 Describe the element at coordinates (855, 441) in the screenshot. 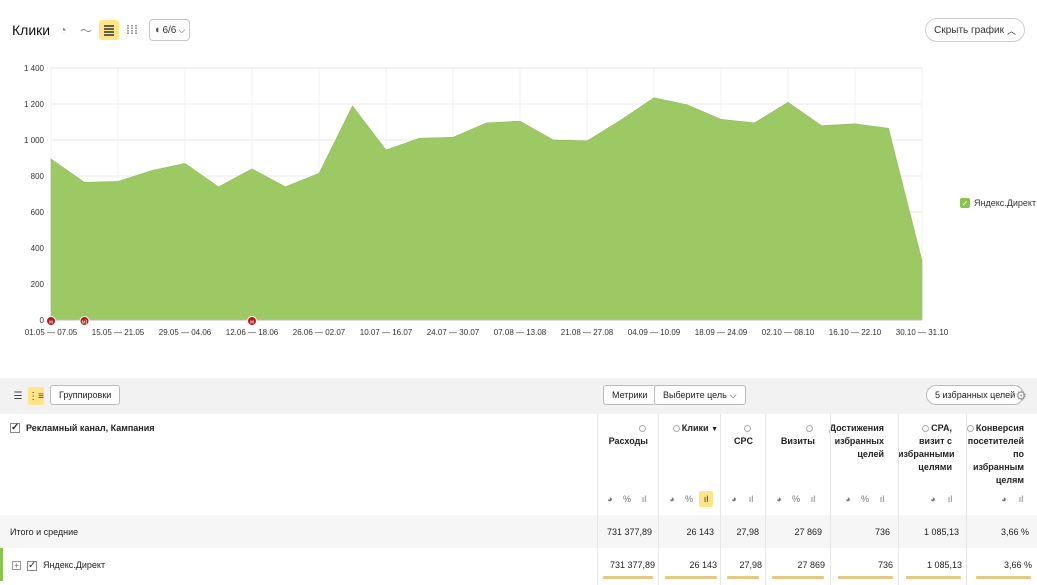

I see `column-header-goal-reaches: Достижения избранных целей` at that location.